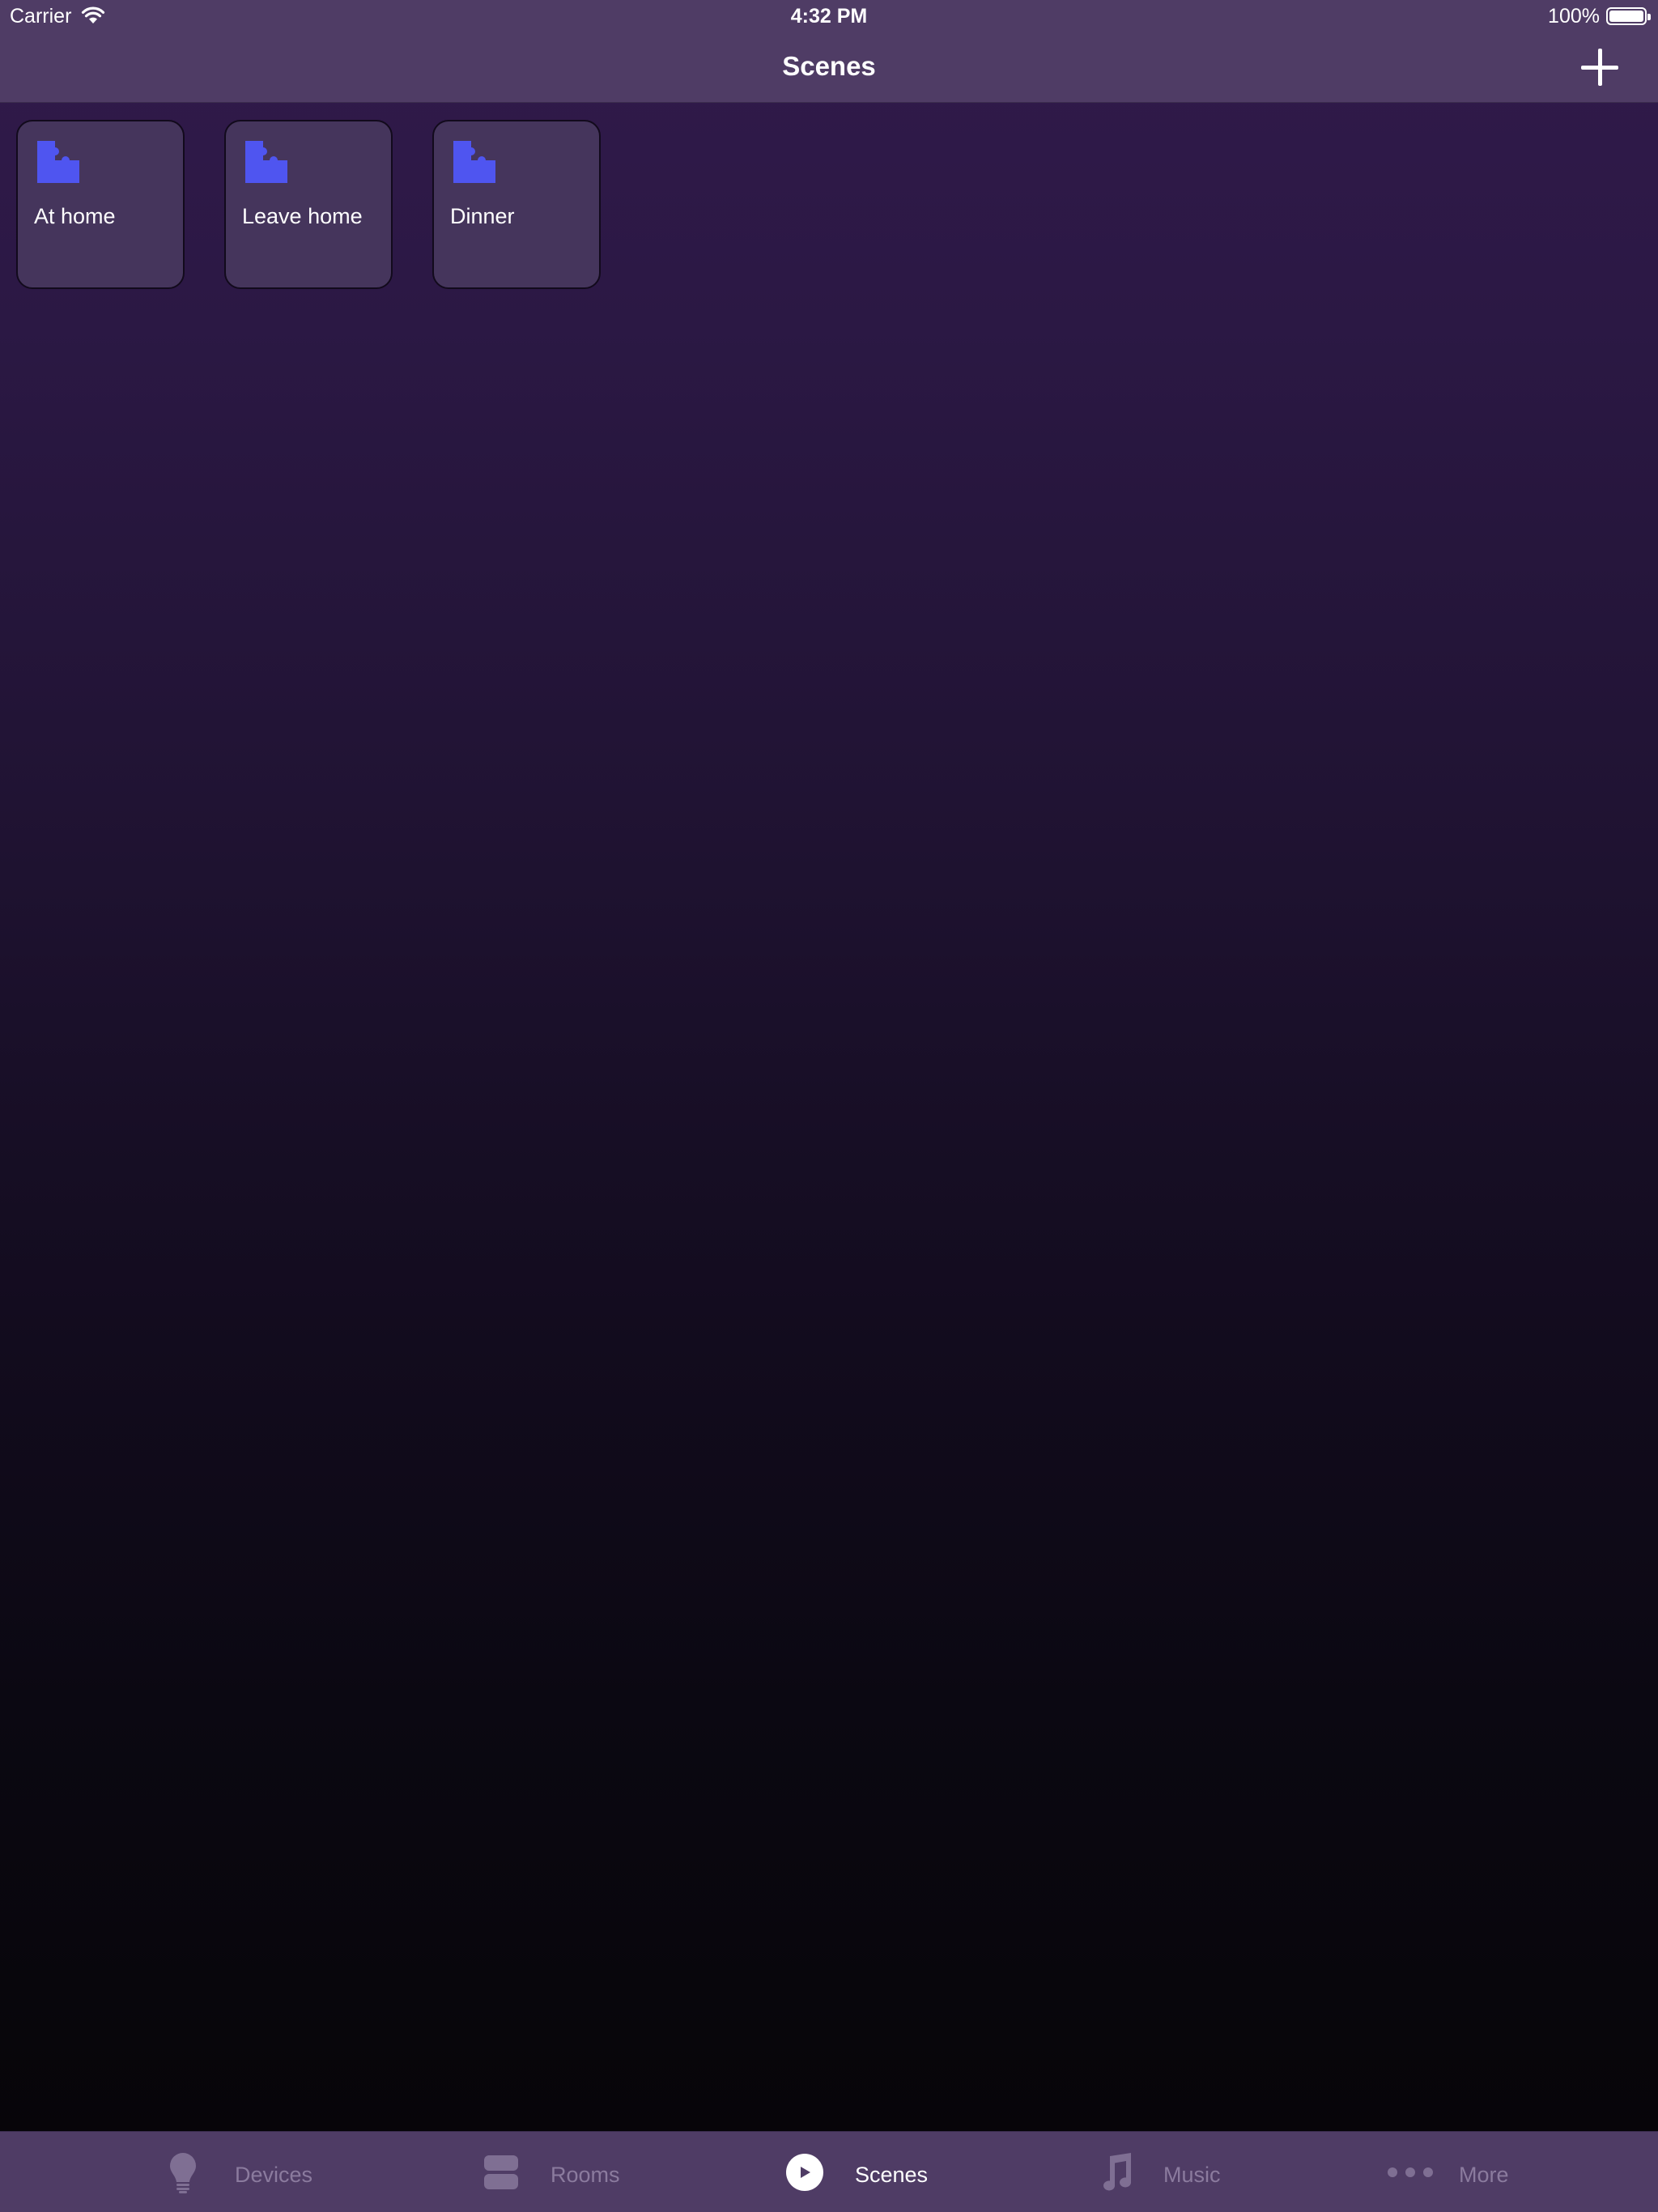 This screenshot has width=1658, height=2212. I want to click on page-title: Scenes, so click(829, 66).